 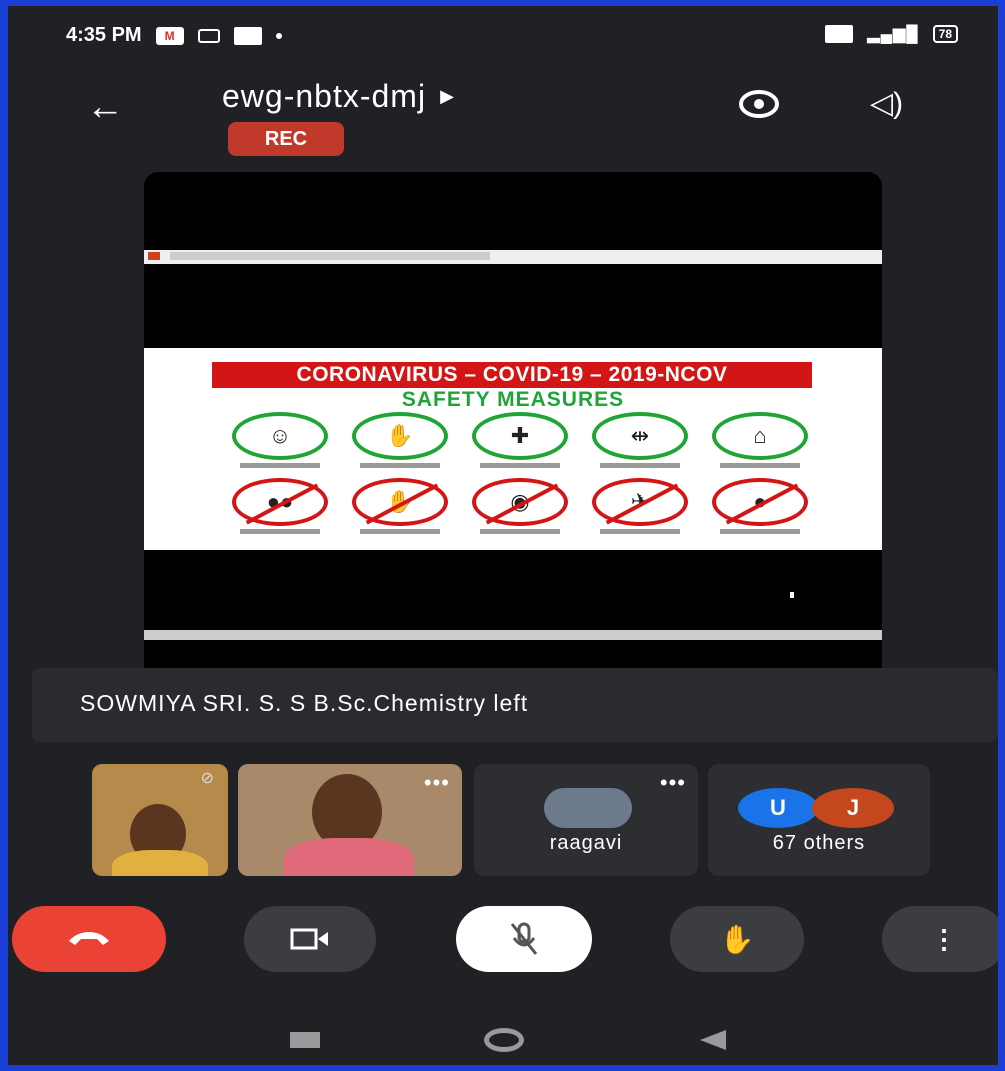 What do you see at coordinates (792, 595) in the screenshot?
I see `cursor-icon` at bounding box center [792, 595].